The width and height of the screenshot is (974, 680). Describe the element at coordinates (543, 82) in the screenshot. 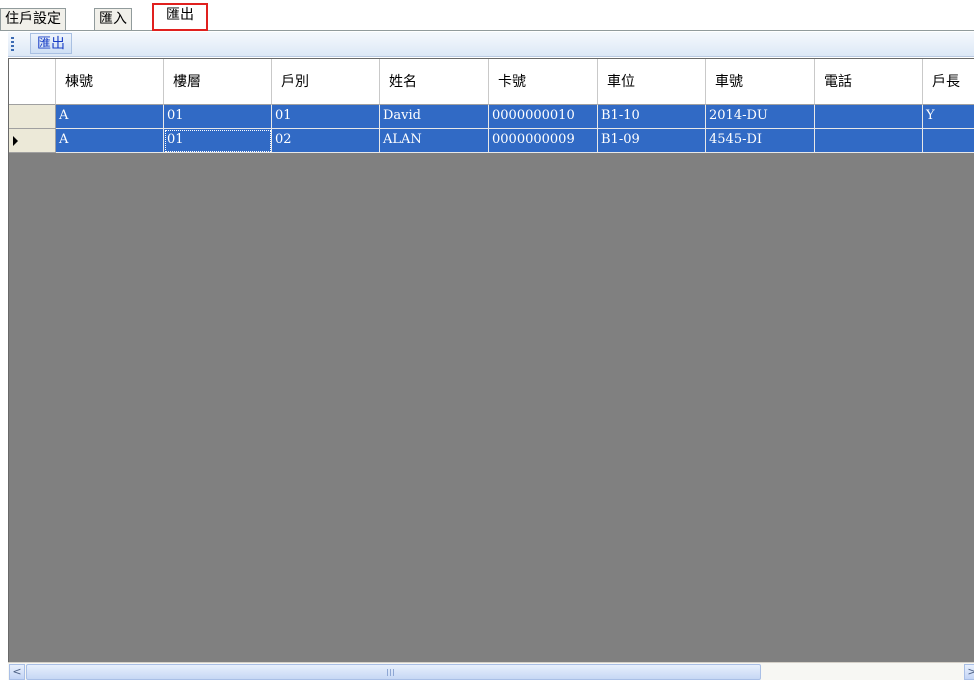

I see `column-header-card-number: 卡號` at that location.